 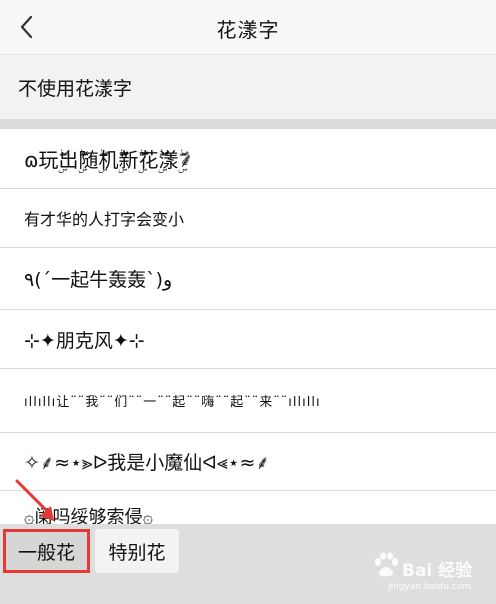 I want to click on watermark-url: jingyan.baidu.com, so click(x=430, y=587).